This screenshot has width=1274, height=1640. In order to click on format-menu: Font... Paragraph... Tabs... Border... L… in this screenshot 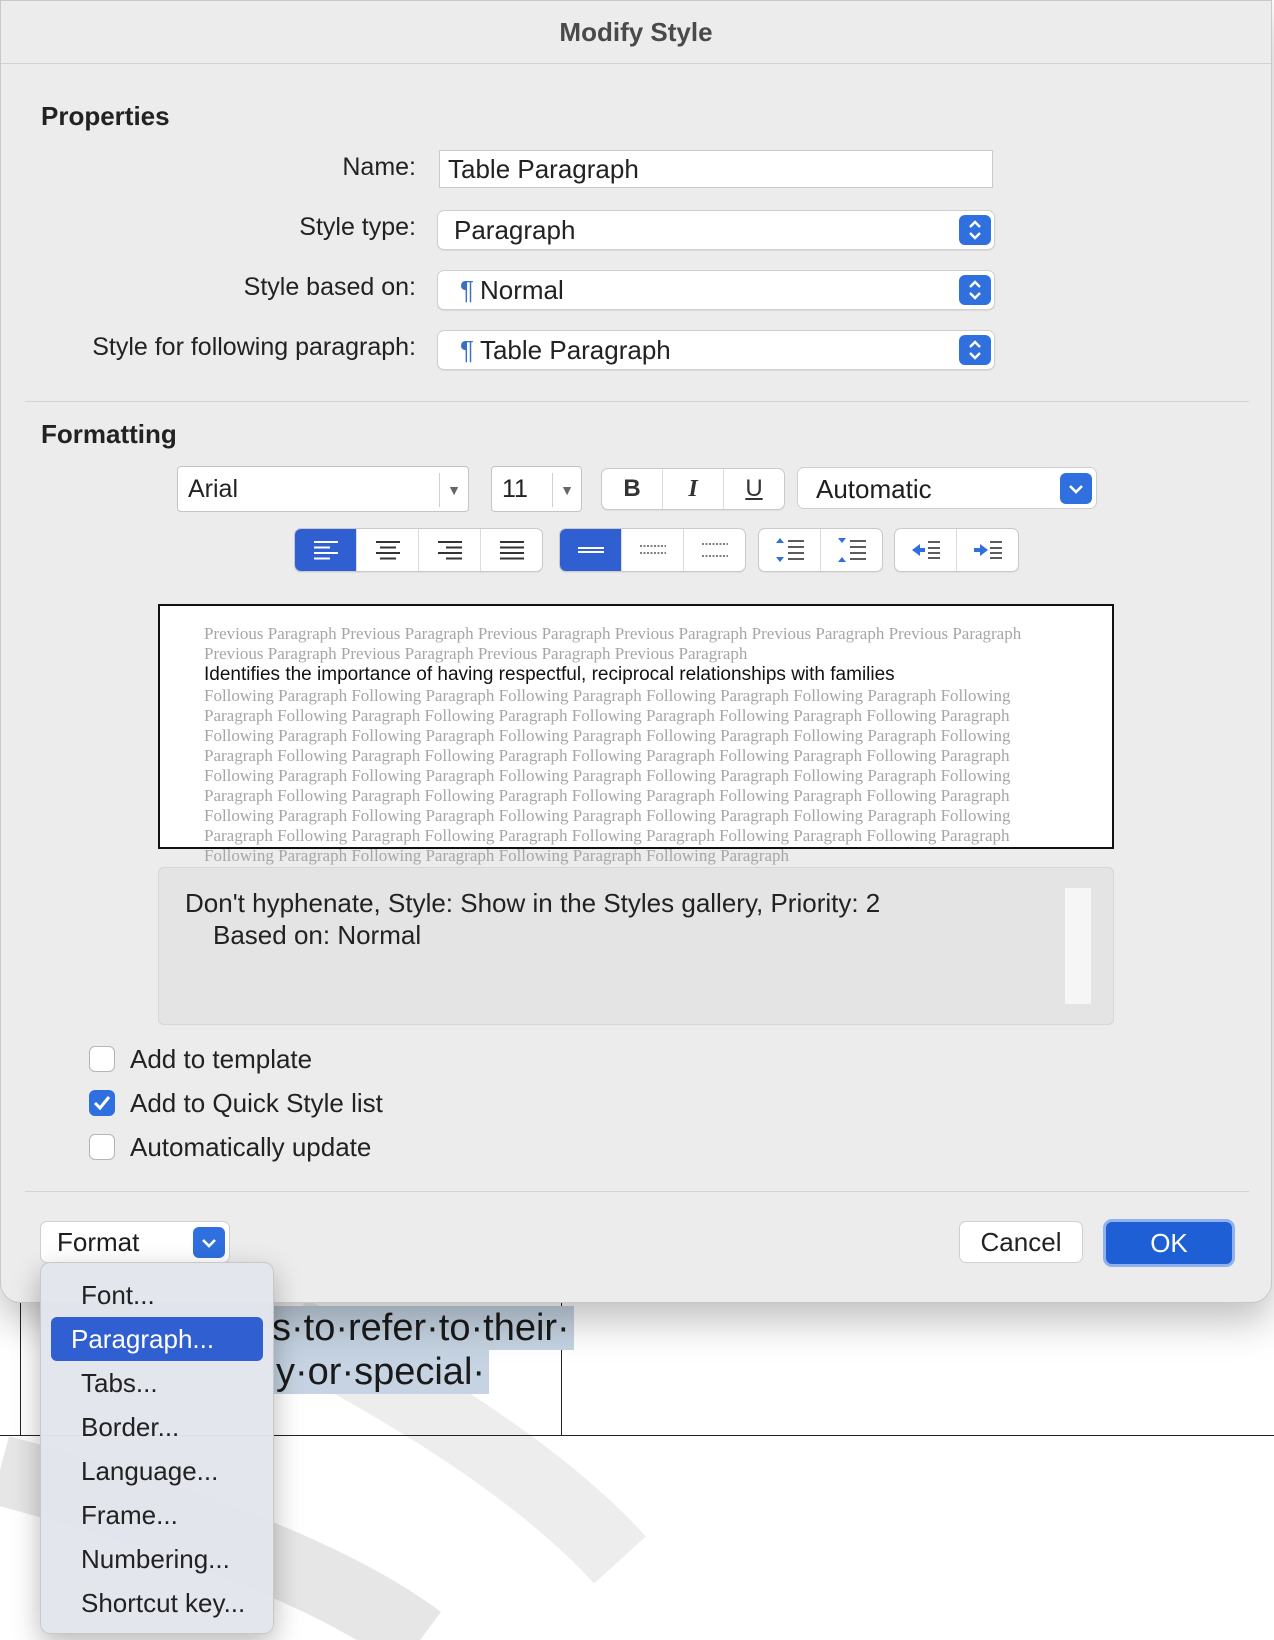, I will do `click(157, 1448)`.